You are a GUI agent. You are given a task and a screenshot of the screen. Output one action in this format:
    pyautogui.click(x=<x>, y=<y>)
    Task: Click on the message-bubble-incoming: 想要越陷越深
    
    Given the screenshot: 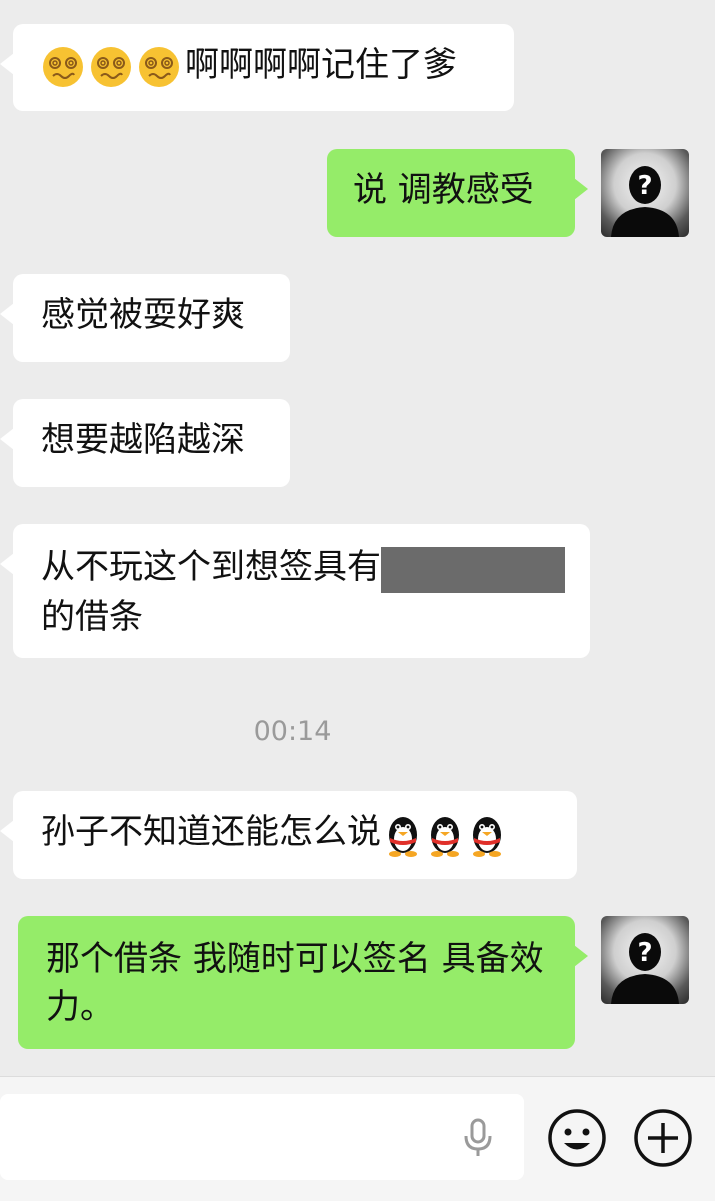 What is the action you would take?
    pyautogui.click(x=145, y=443)
    